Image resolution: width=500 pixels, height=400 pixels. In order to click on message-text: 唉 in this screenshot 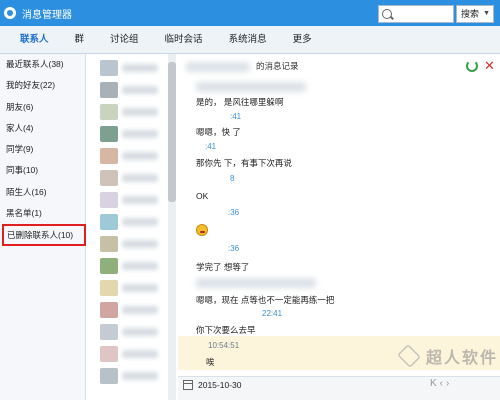, I will do `click(210, 362)`.